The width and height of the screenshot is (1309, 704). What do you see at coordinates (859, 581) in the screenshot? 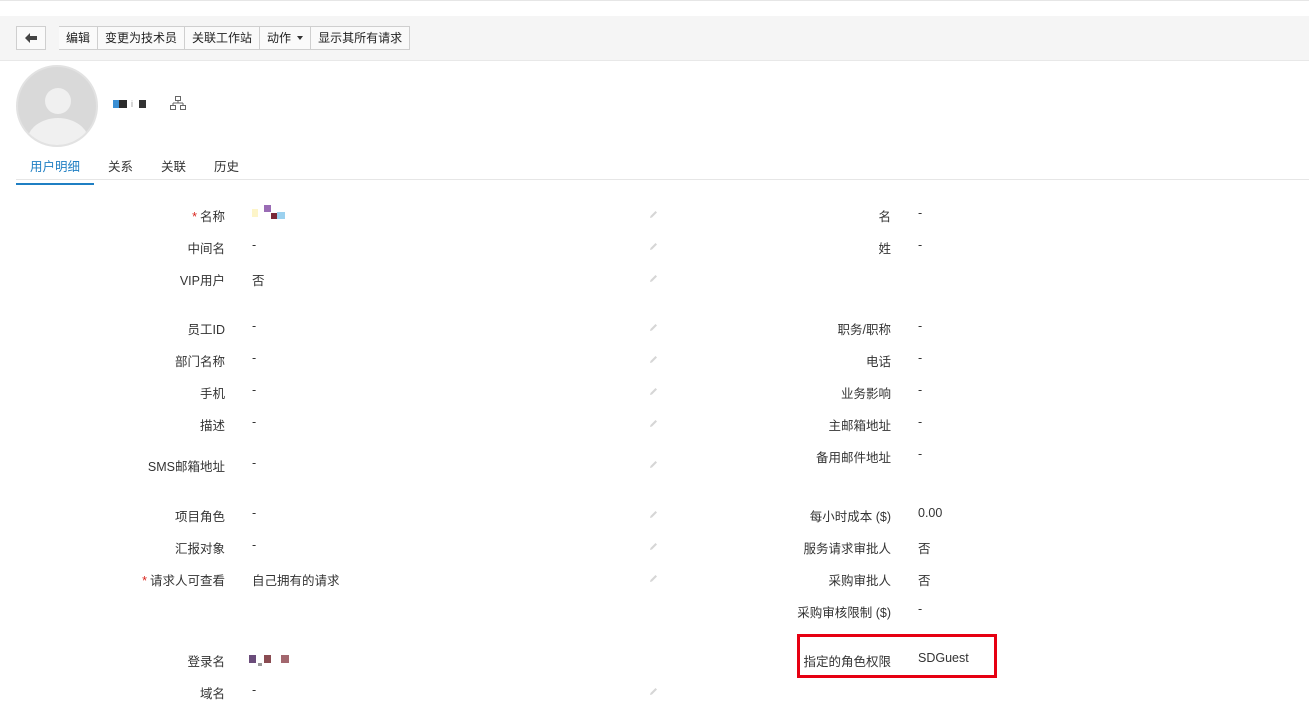
I see `field-label-purchase-approver: 采购审批人` at bounding box center [859, 581].